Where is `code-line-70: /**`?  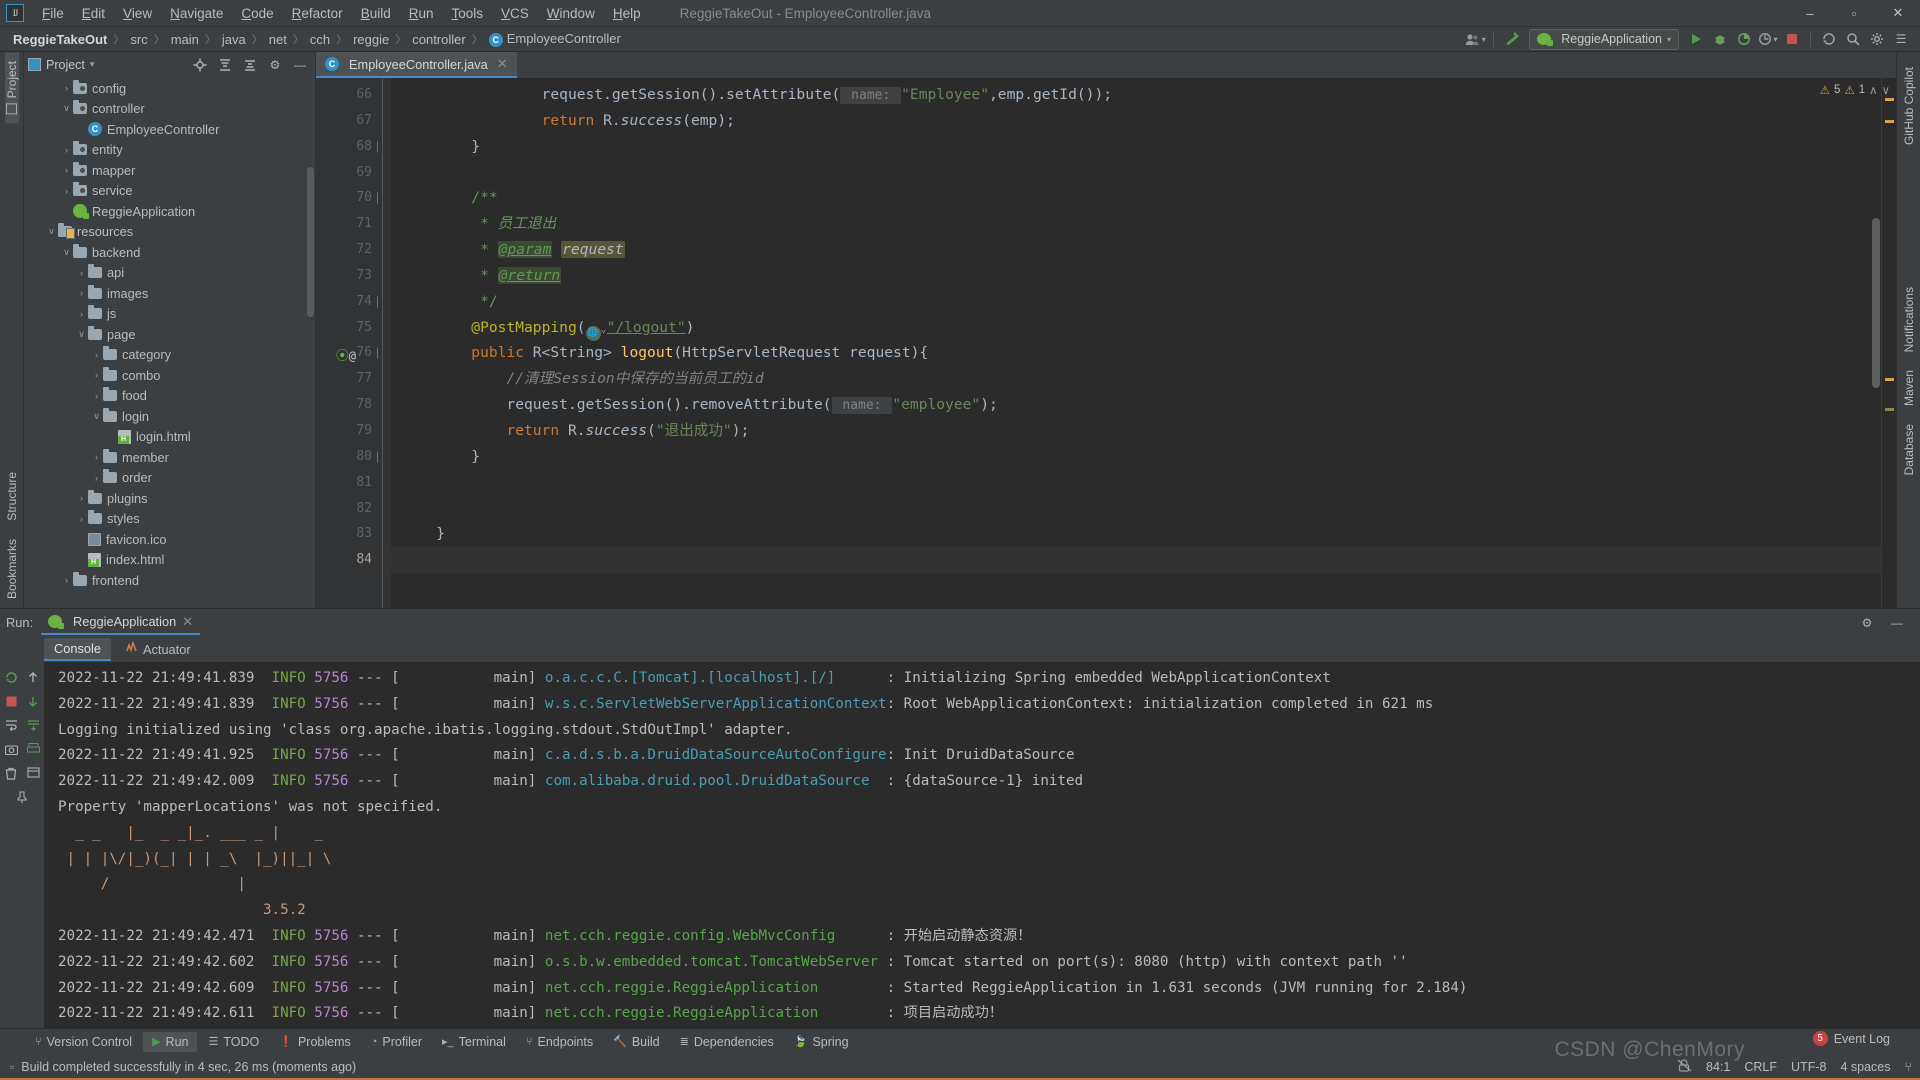
code-line-70: /** is located at coordinates (1136, 198).